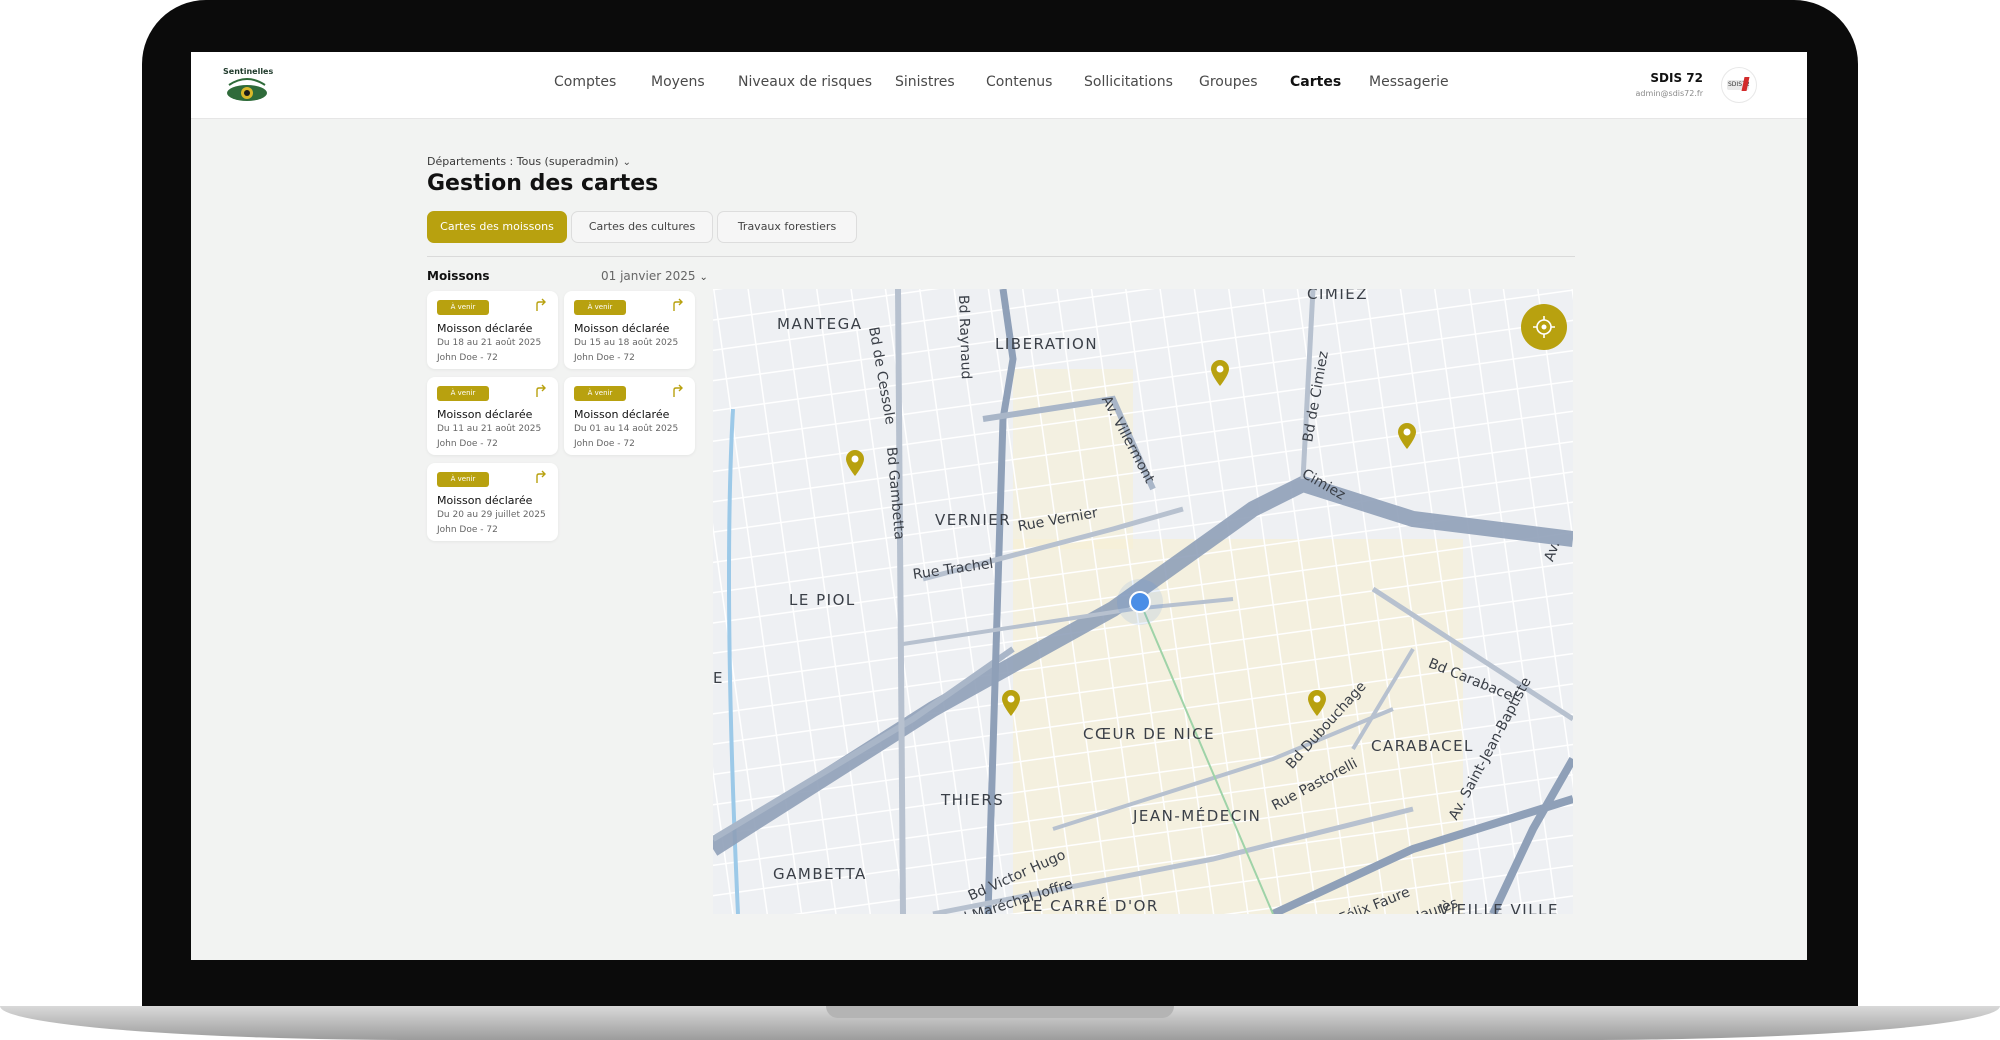 Image resolution: width=2000 pixels, height=1040 pixels. What do you see at coordinates (1315, 82) in the screenshot?
I see `nav-cartes: Cartes` at bounding box center [1315, 82].